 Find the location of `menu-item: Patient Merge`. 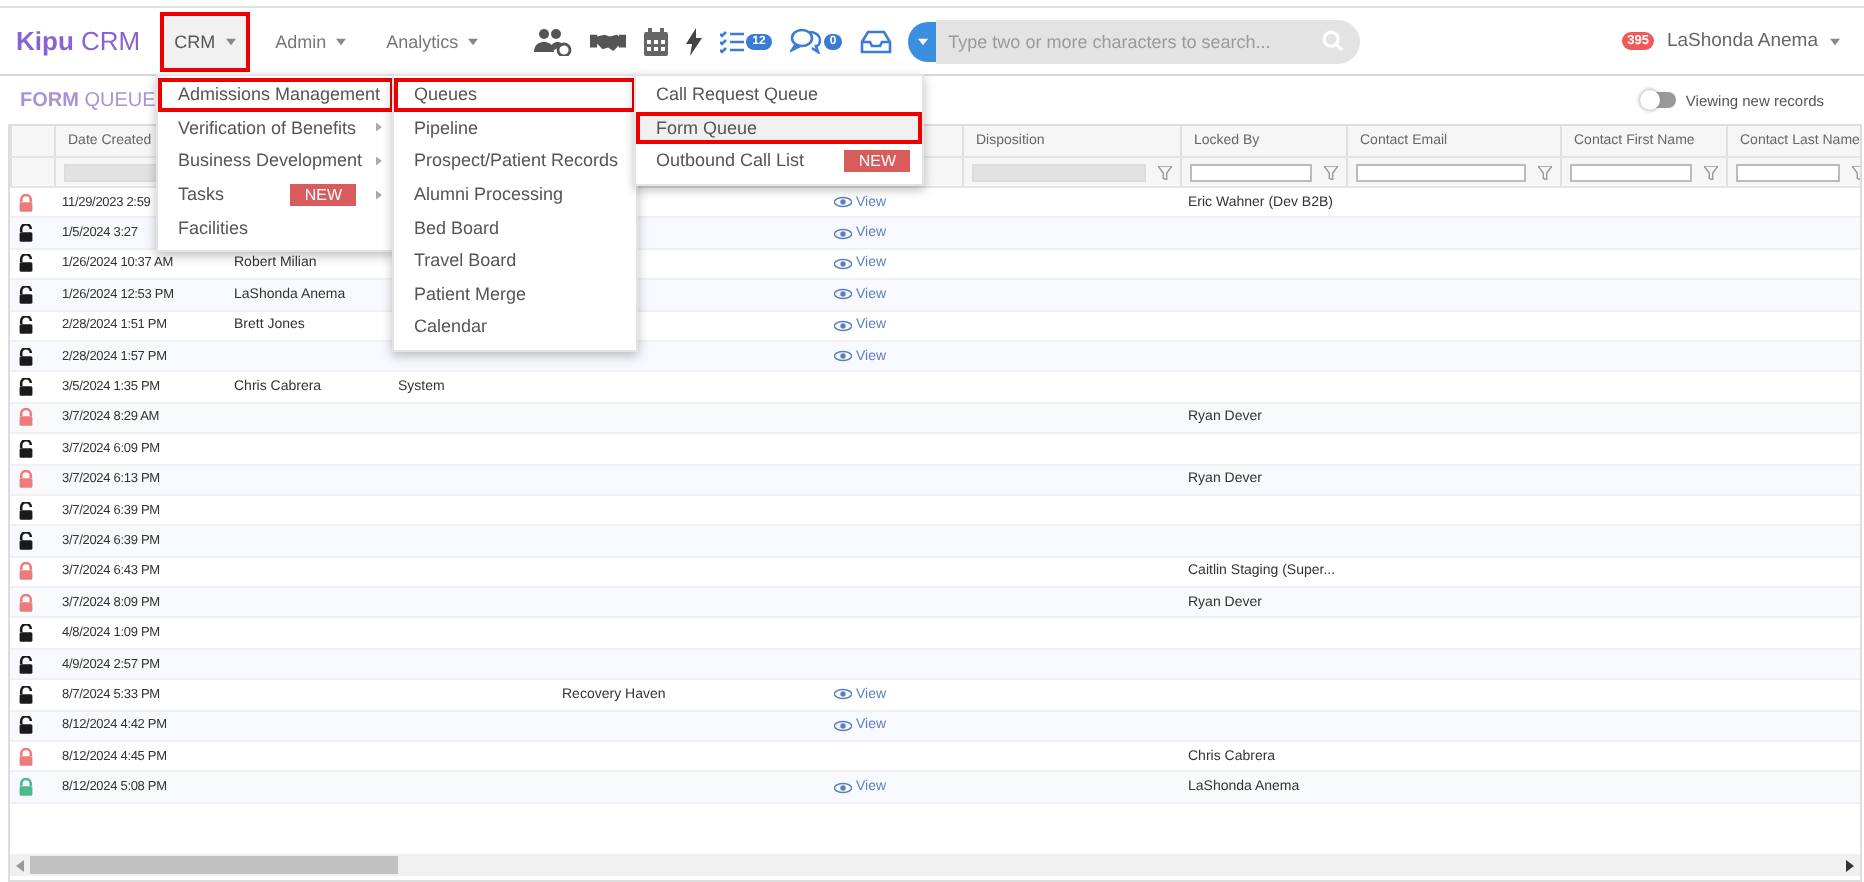

menu-item: Patient Merge is located at coordinates (515, 294).